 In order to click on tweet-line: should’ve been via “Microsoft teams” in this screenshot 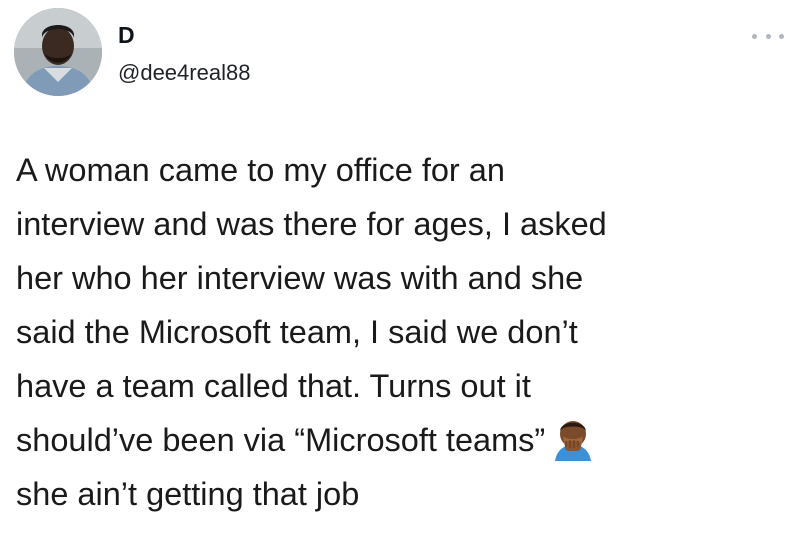, I will do `click(281, 440)`.